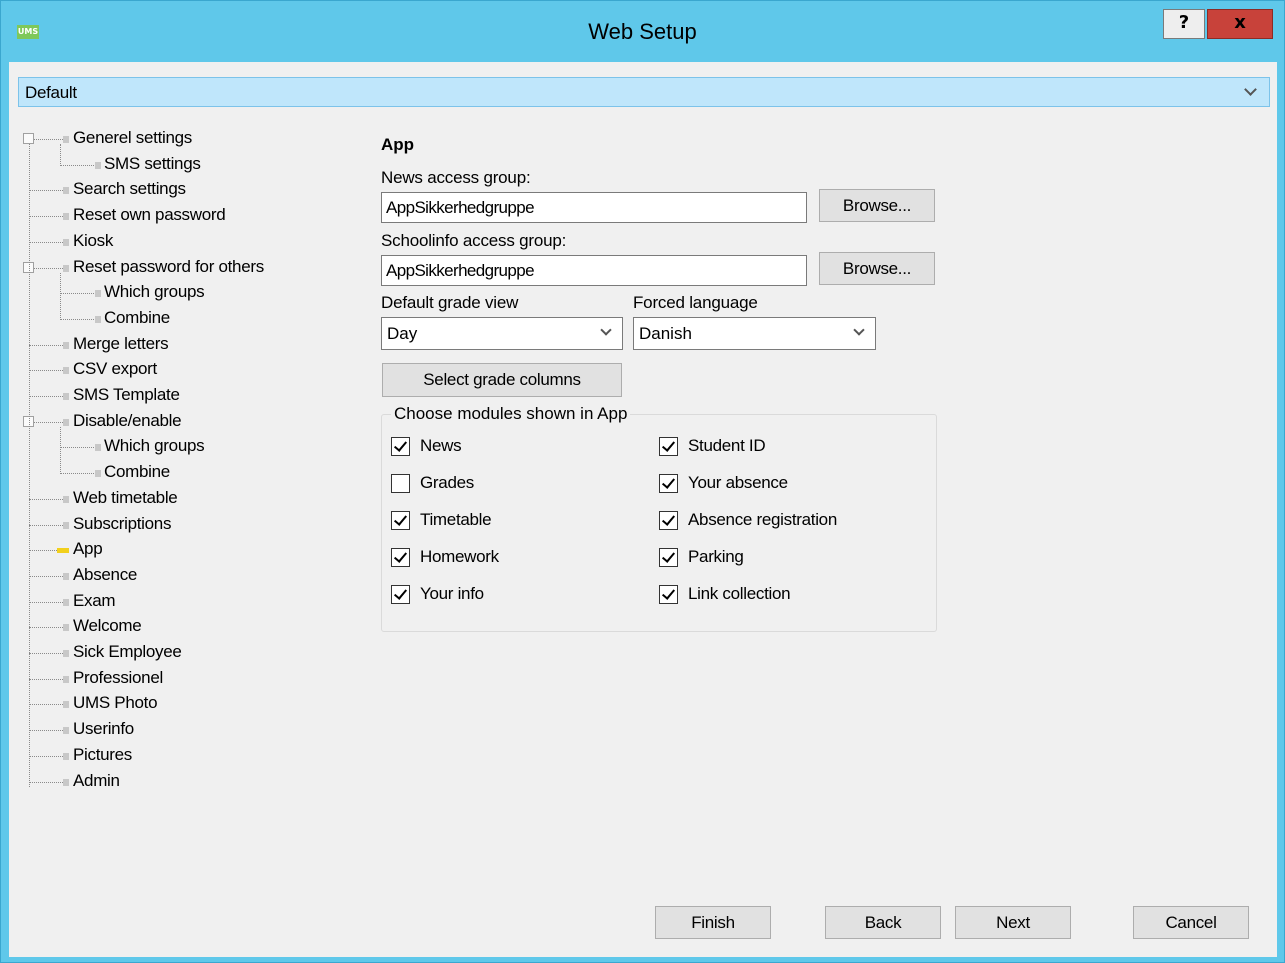 Image resolution: width=1285 pixels, height=963 pixels. What do you see at coordinates (644, 92) in the screenshot?
I see `profile-dropdown: Default` at bounding box center [644, 92].